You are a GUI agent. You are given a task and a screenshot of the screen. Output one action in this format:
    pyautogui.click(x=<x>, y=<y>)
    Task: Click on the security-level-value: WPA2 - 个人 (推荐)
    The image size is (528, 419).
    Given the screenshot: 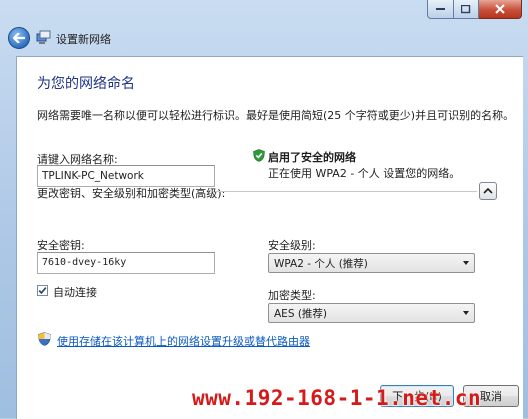 What is the action you would take?
    pyautogui.click(x=321, y=264)
    